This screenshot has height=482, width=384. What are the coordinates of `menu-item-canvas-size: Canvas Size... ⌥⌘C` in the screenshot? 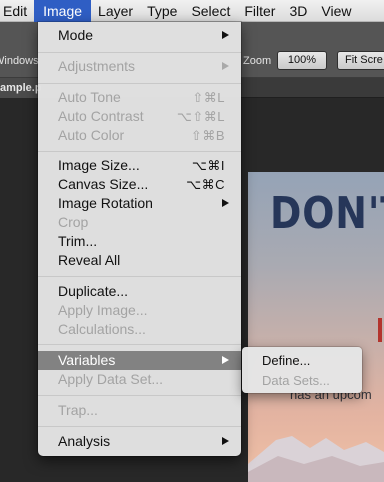 It's located at (139, 184).